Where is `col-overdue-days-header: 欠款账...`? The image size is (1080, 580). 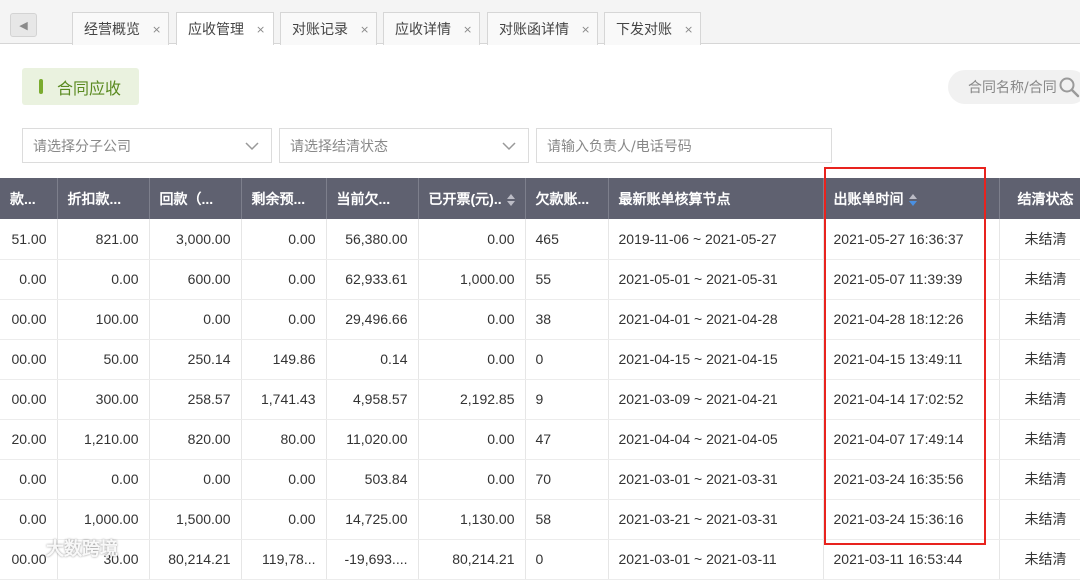 col-overdue-days-header: 欠款账... is located at coordinates (567, 198).